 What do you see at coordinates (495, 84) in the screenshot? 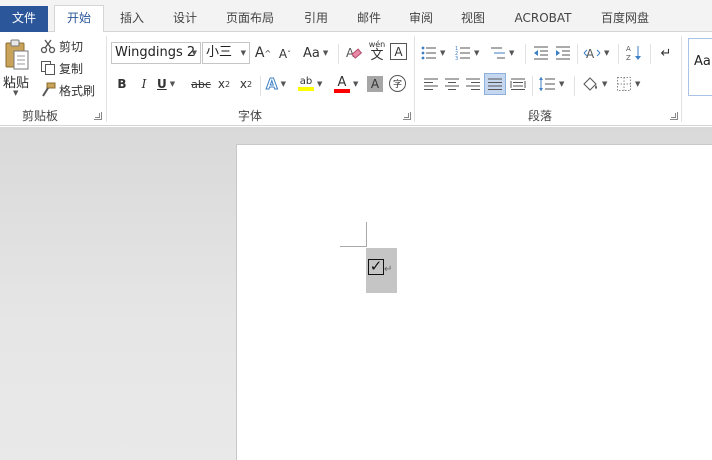
I see `justify-button` at bounding box center [495, 84].